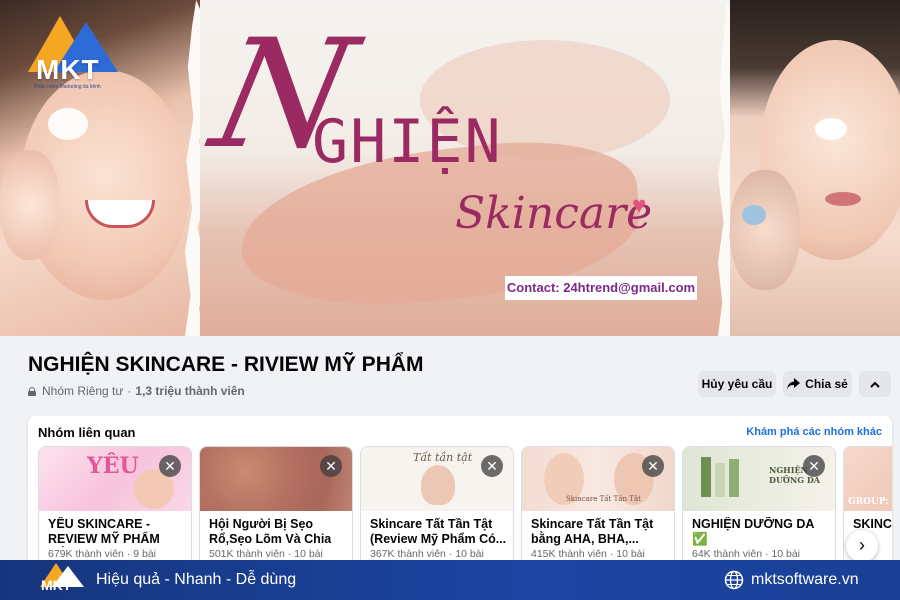  I want to click on cancel-request-label: Hủy yêu cầu, so click(737, 384).